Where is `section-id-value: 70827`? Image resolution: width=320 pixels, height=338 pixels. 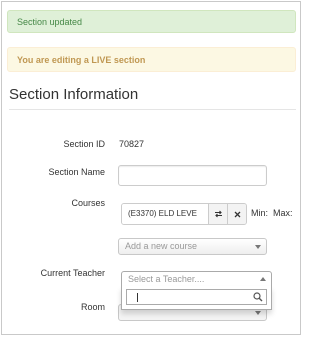 section-id-value: 70827 is located at coordinates (132, 144).